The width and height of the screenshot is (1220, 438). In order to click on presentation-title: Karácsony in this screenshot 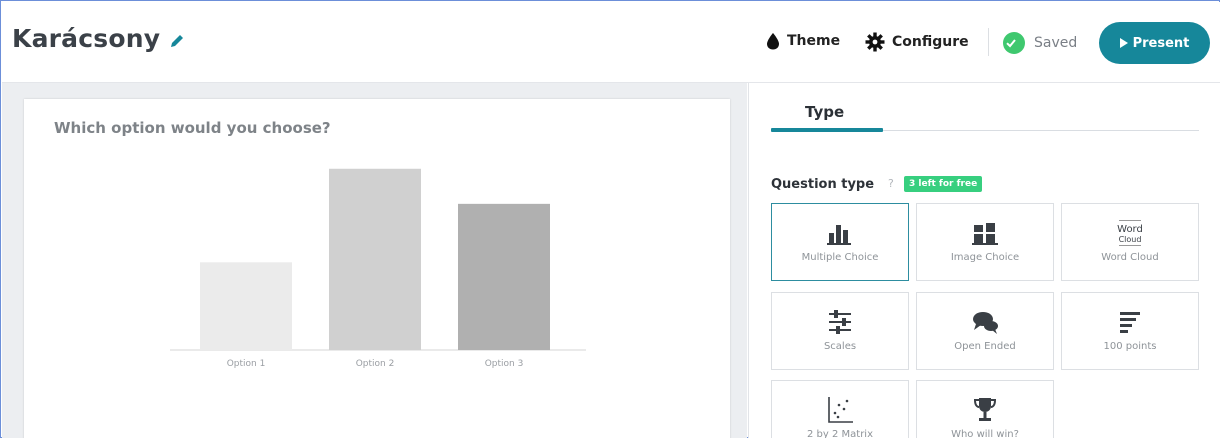, I will do `click(86, 38)`.